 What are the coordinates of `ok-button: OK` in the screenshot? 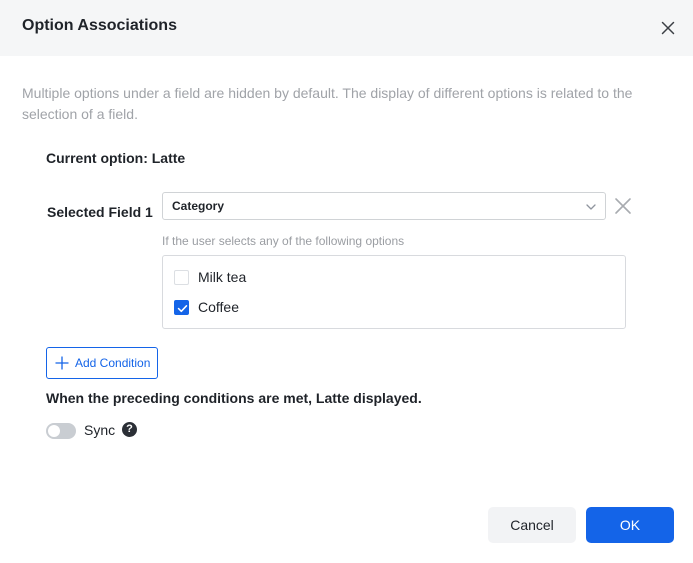 It's located at (630, 525).